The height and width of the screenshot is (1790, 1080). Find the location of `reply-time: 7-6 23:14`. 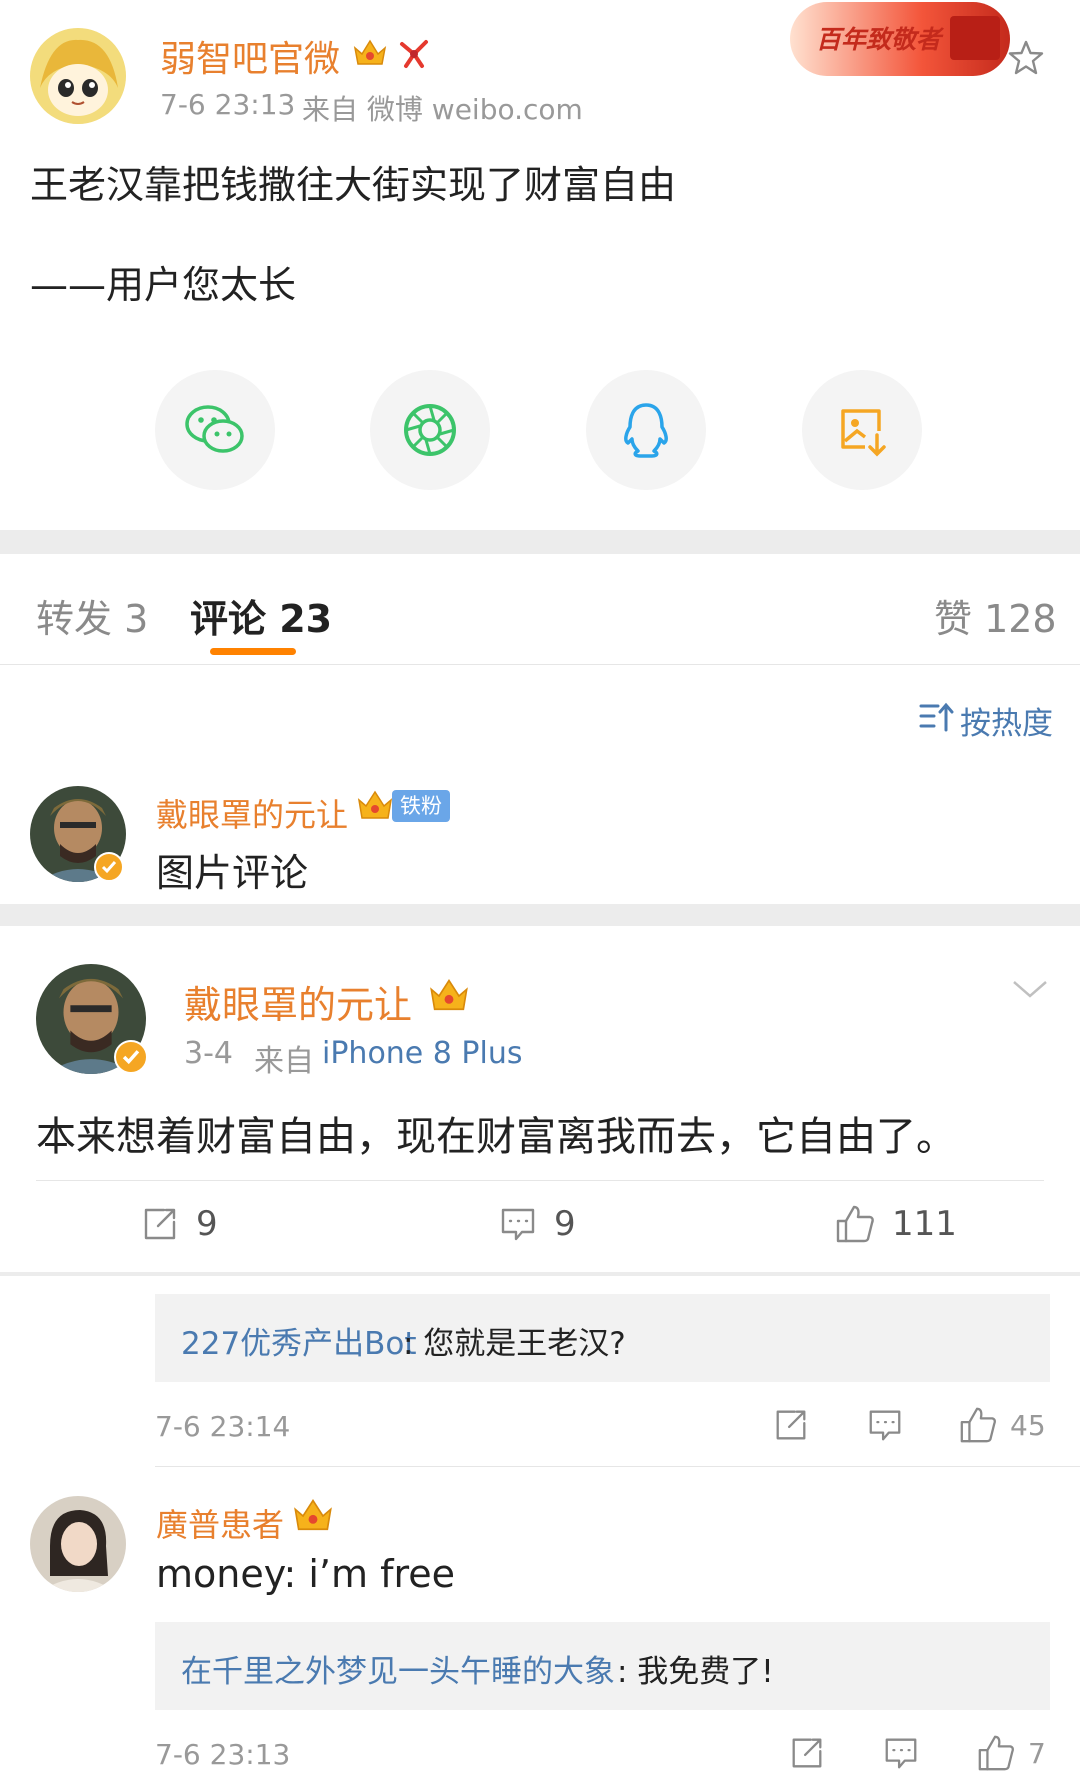

reply-time: 7-6 23:14 is located at coordinates (223, 1426).